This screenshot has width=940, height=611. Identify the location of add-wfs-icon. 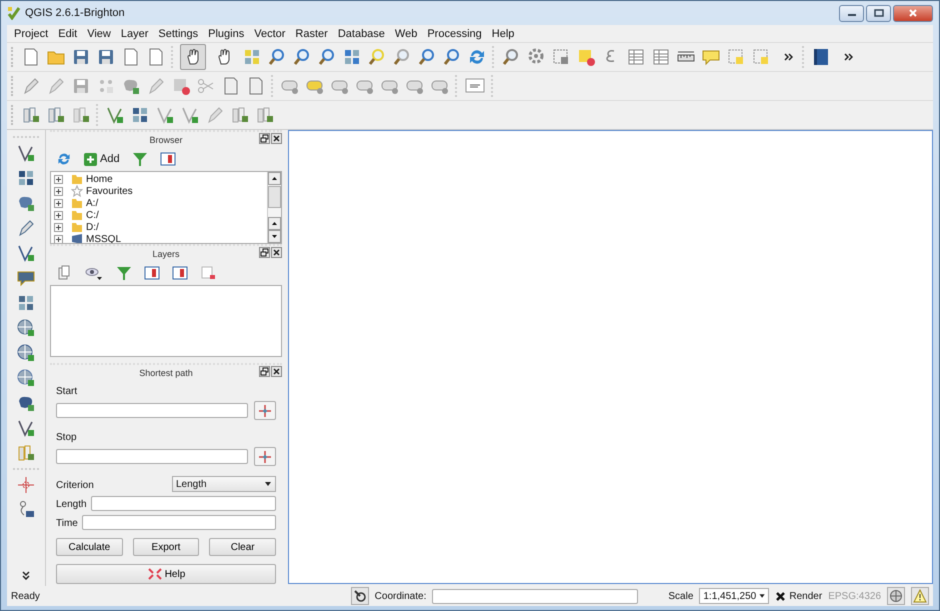
(26, 353).